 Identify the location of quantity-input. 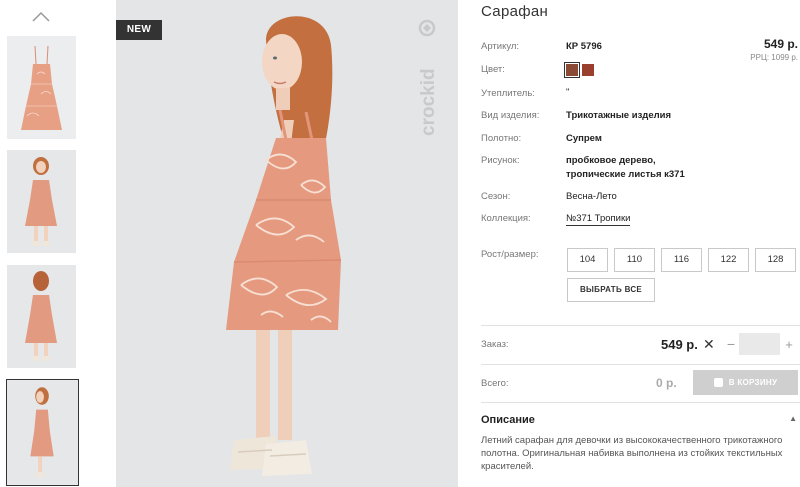
(759, 344).